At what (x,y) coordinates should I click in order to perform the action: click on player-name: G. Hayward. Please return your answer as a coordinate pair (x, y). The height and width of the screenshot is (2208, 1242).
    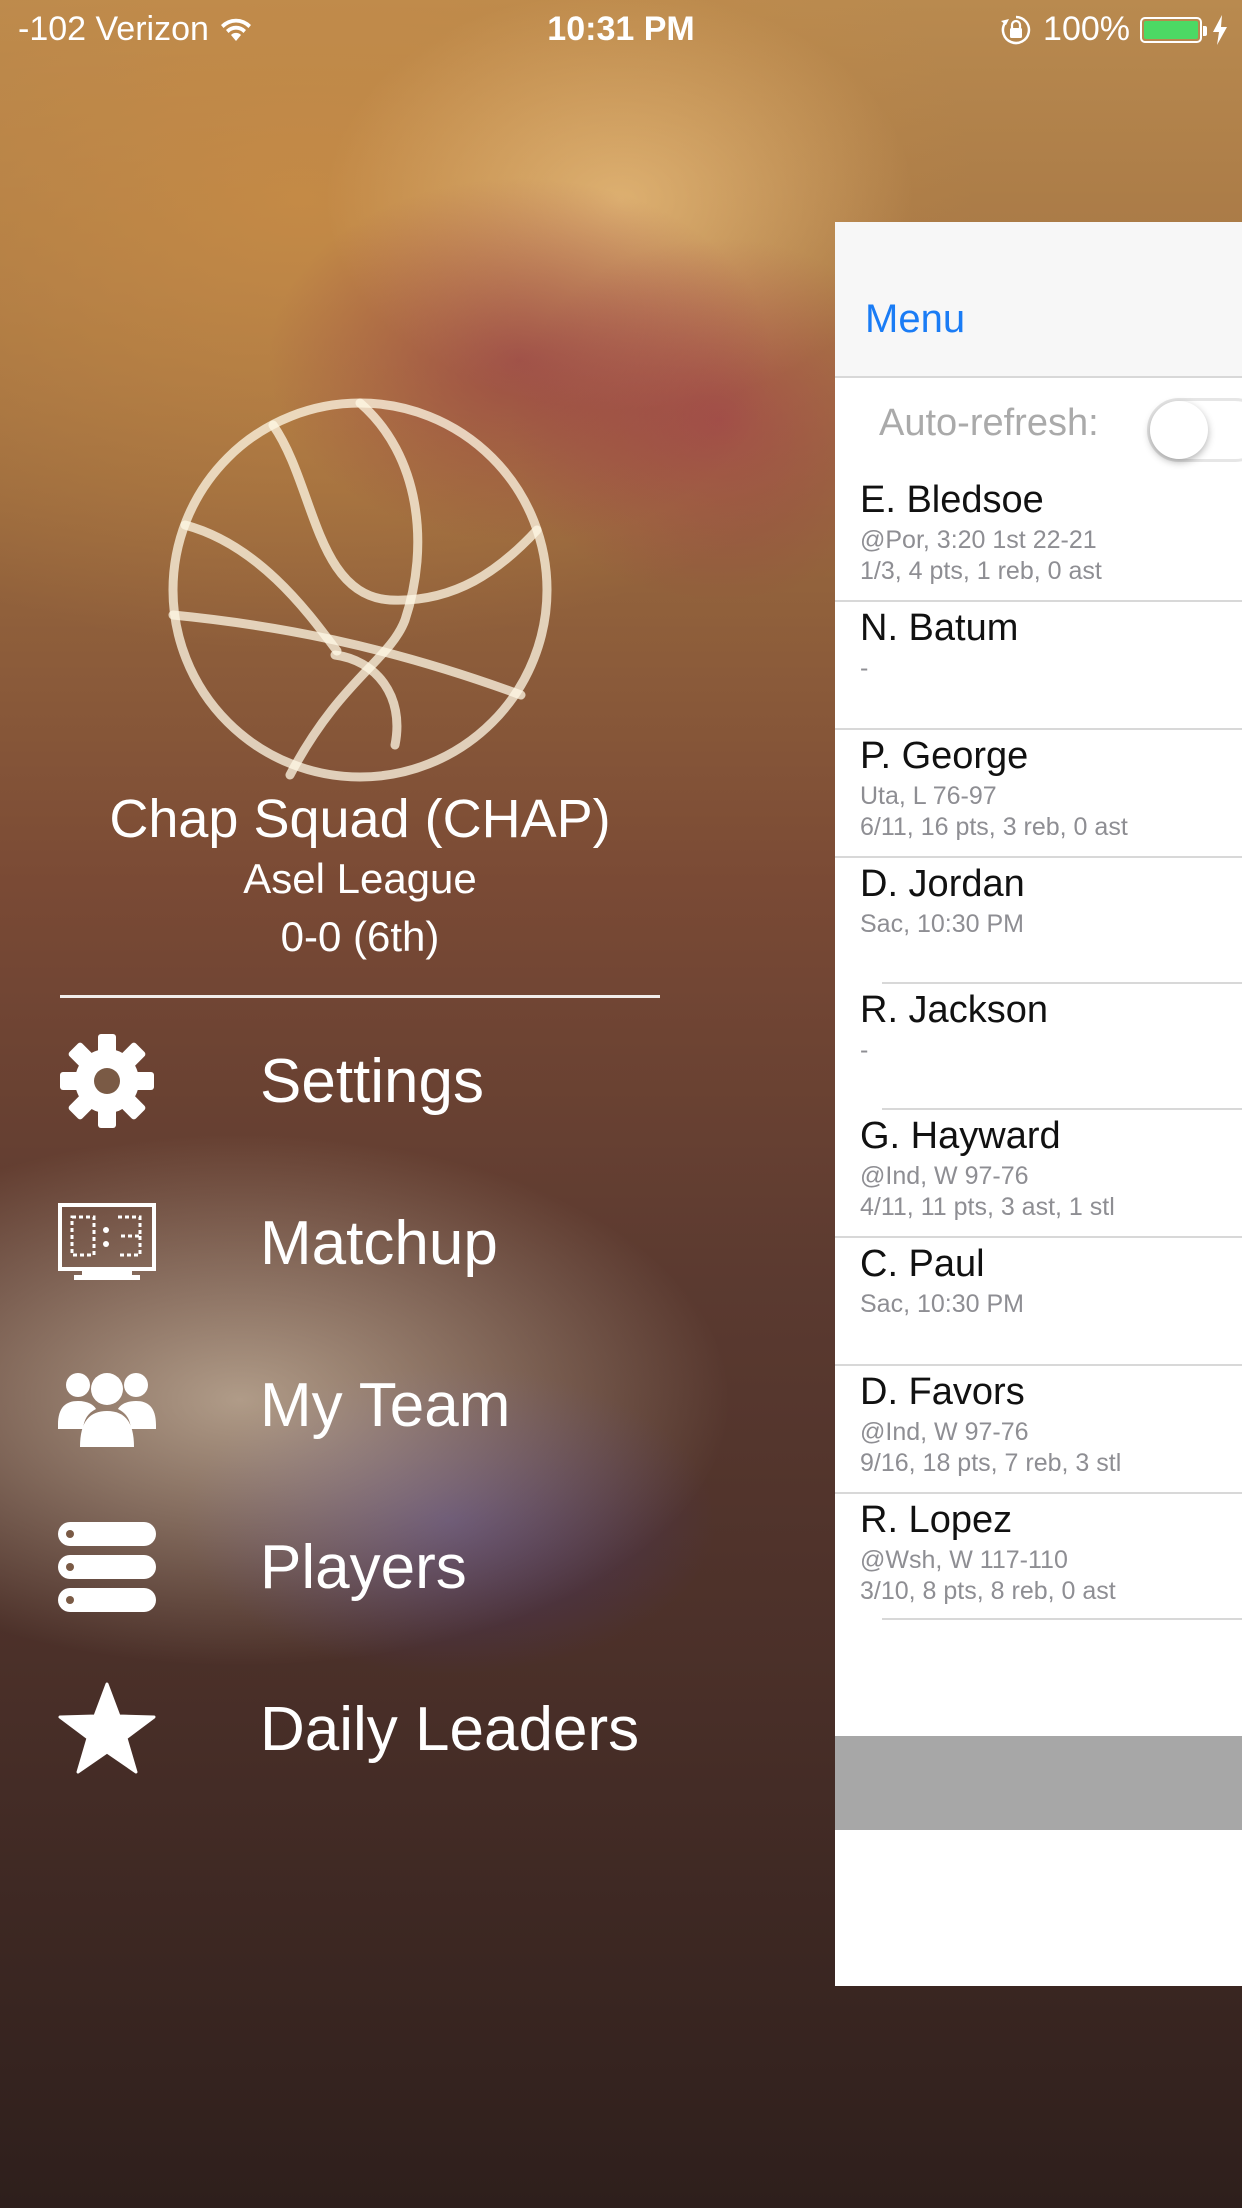
    Looking at the image, I should click on (960, 1136).